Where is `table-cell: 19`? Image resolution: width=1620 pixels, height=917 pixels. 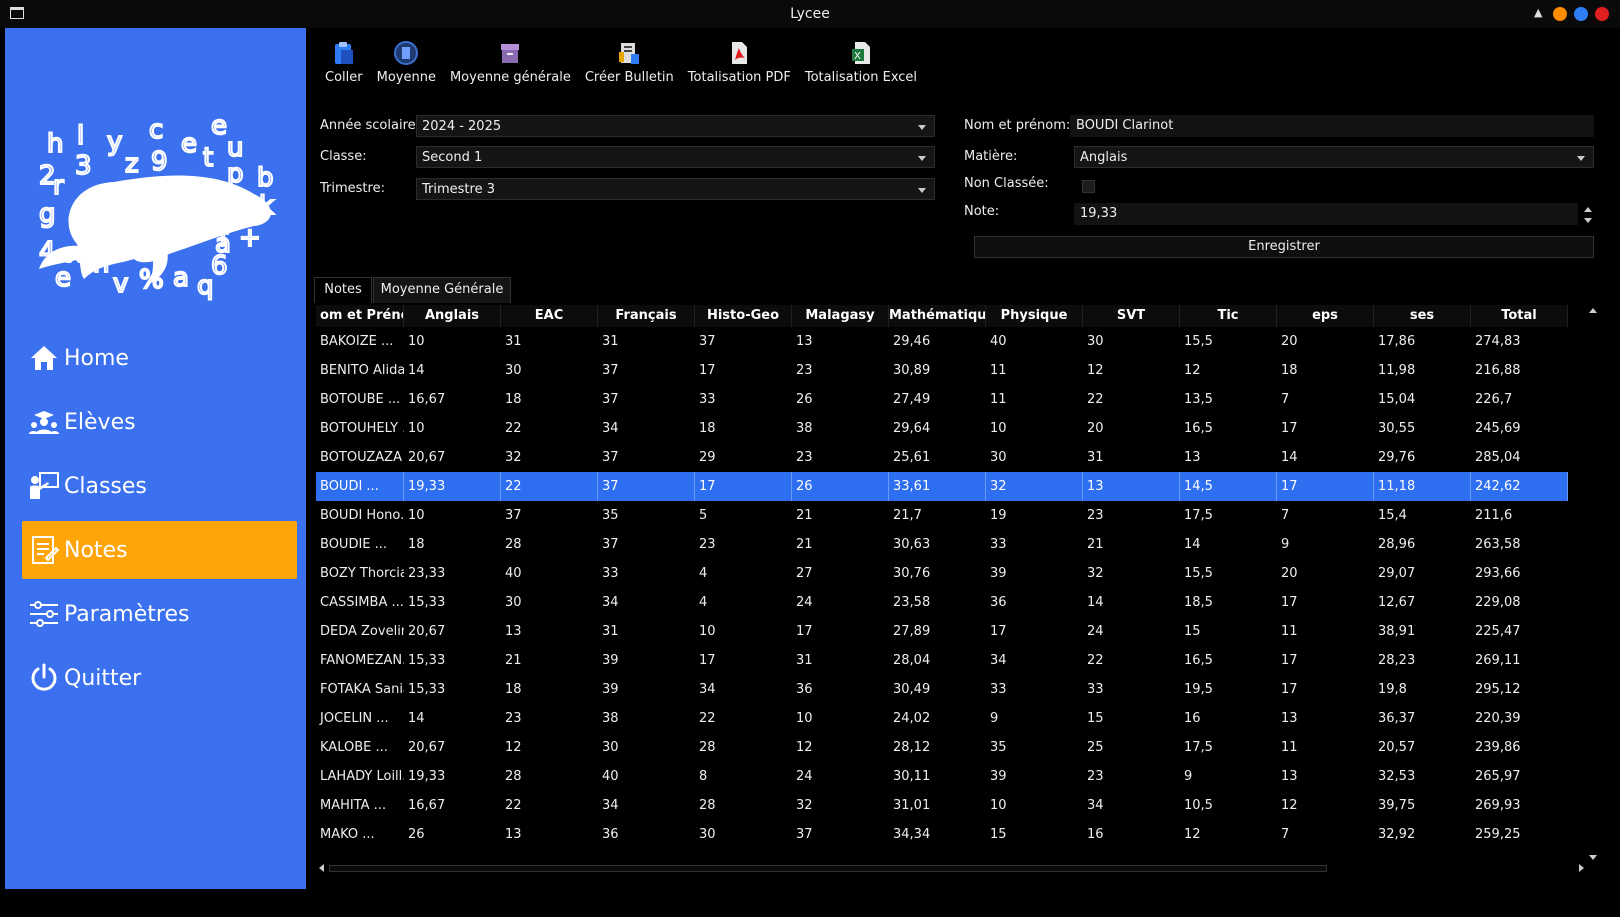
table-cell: 19 is located at coordinates (1034, 515).